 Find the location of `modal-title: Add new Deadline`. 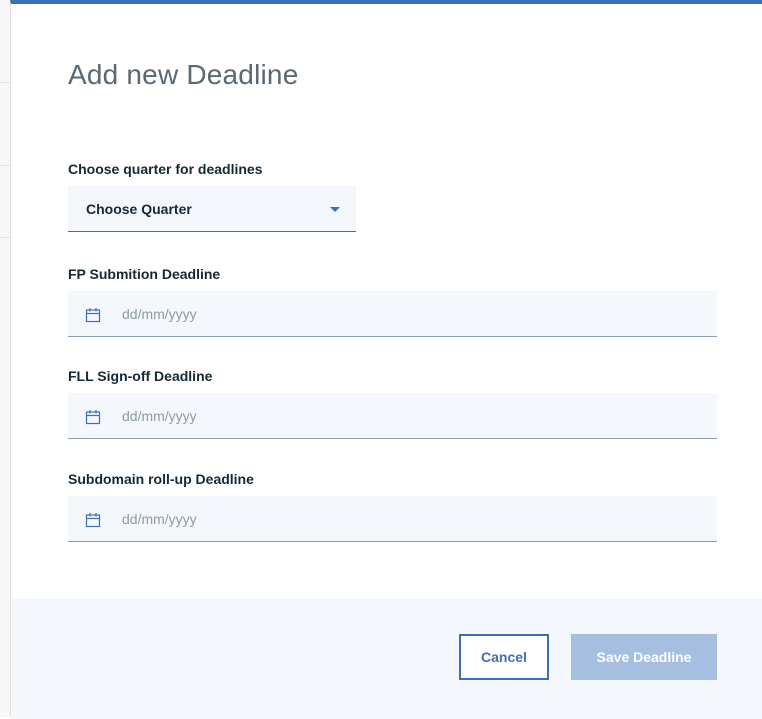

modal-title: Add new Deadline is located at coordinates (183, 74).